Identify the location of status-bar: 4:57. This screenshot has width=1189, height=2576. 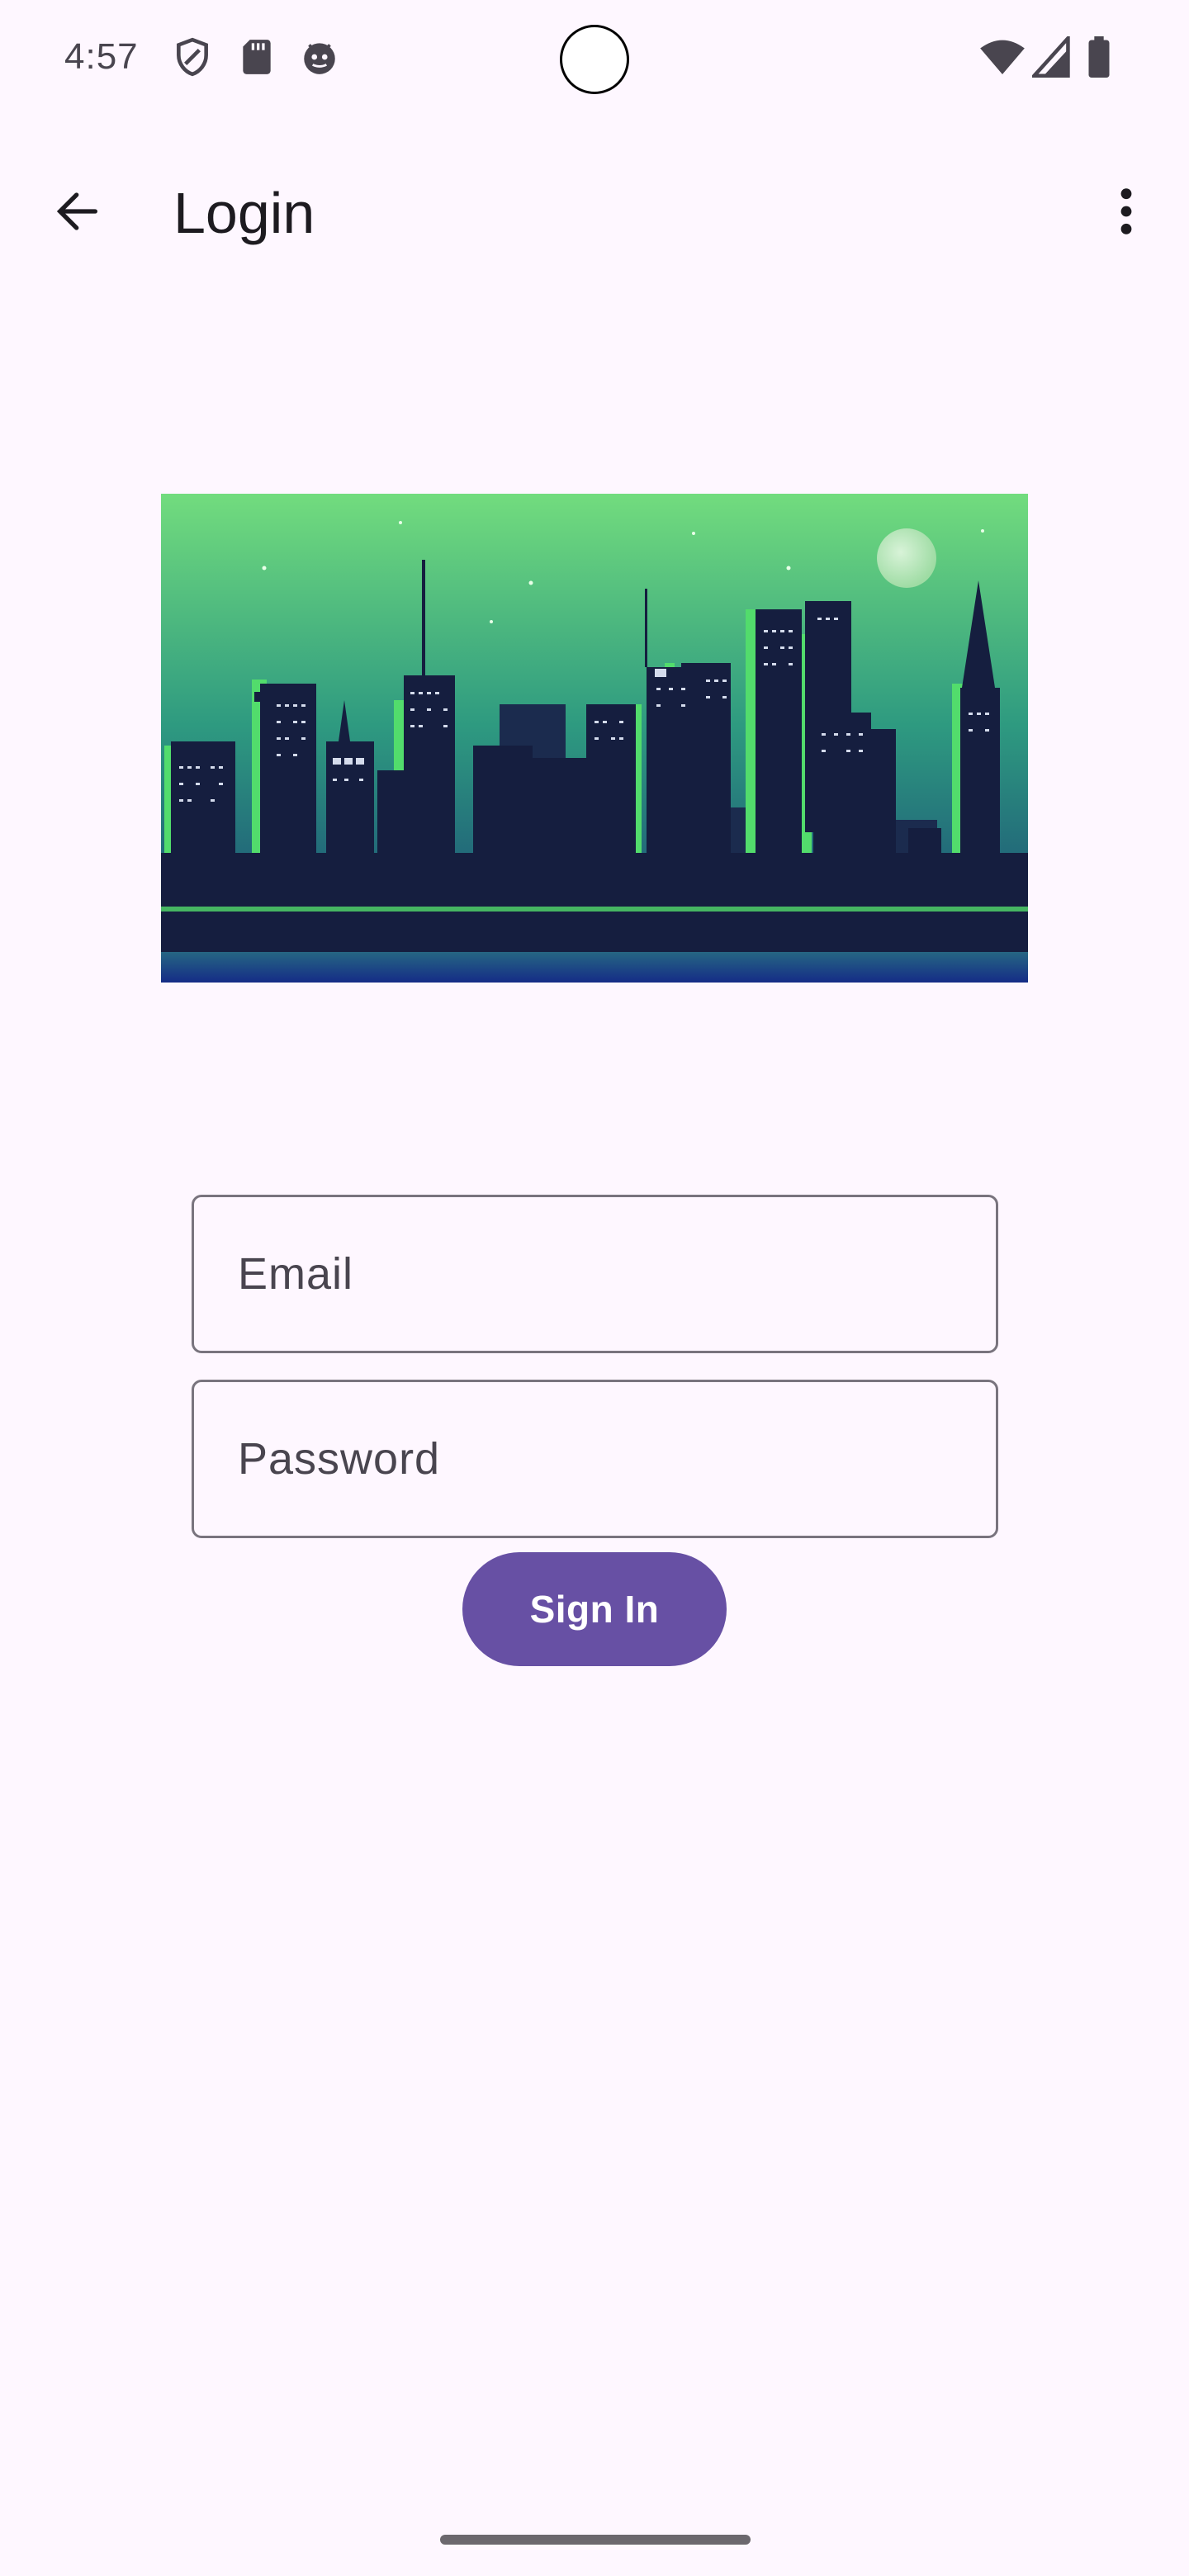
(594, 58).